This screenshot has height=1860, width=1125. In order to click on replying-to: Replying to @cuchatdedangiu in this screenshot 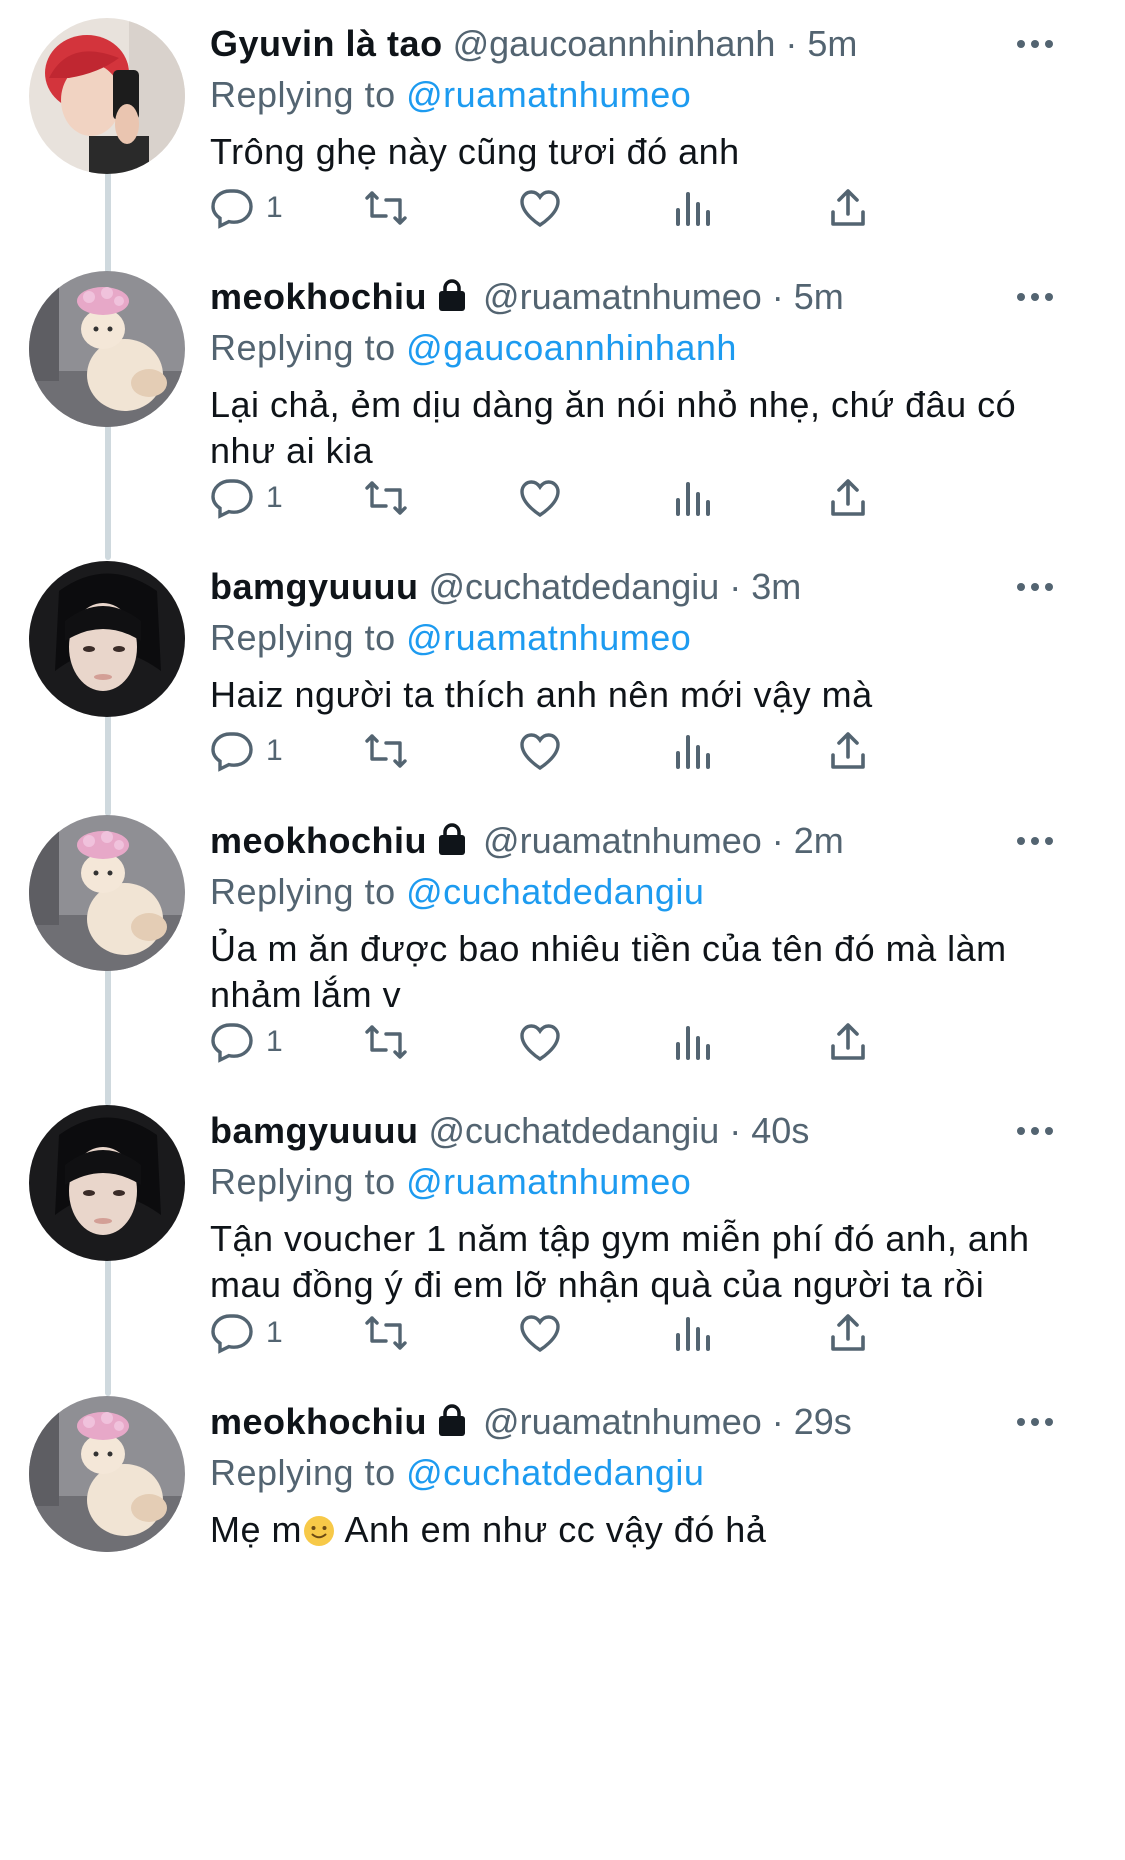, I will do `click(647, 892)`.